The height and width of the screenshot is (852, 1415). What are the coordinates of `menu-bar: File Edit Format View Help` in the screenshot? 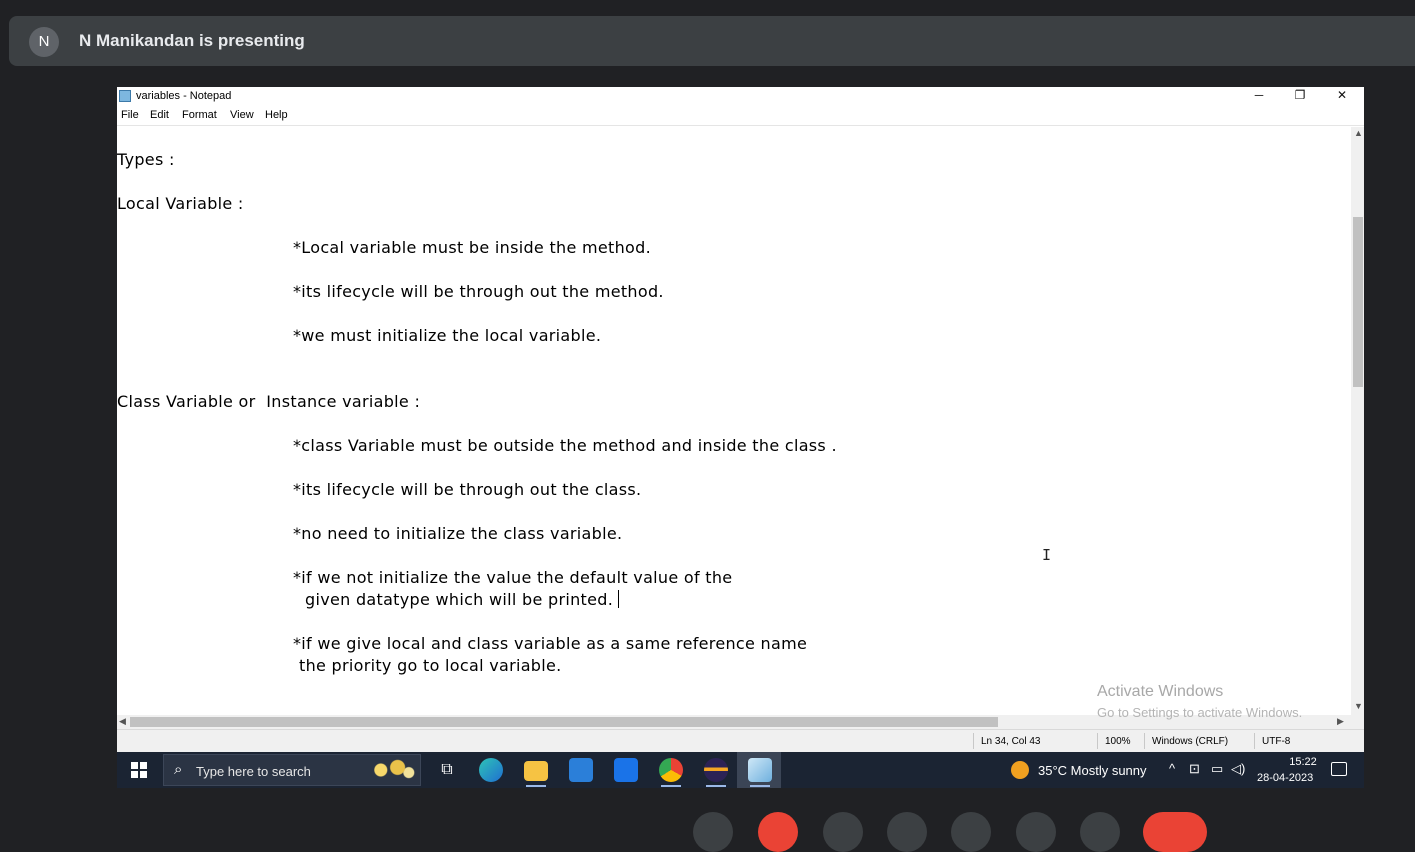 It's located at (740, 116).